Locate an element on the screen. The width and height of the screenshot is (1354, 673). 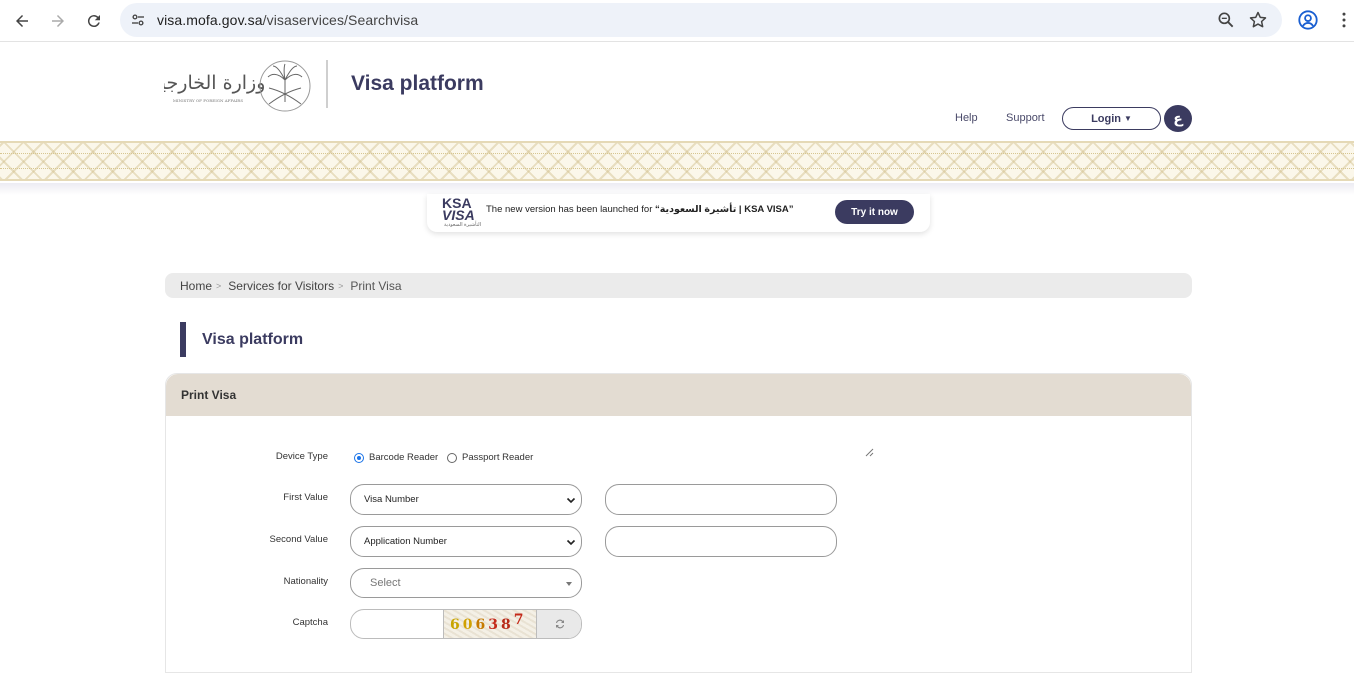
language-toggle-button: ع is located at coordinates (1178, 118).